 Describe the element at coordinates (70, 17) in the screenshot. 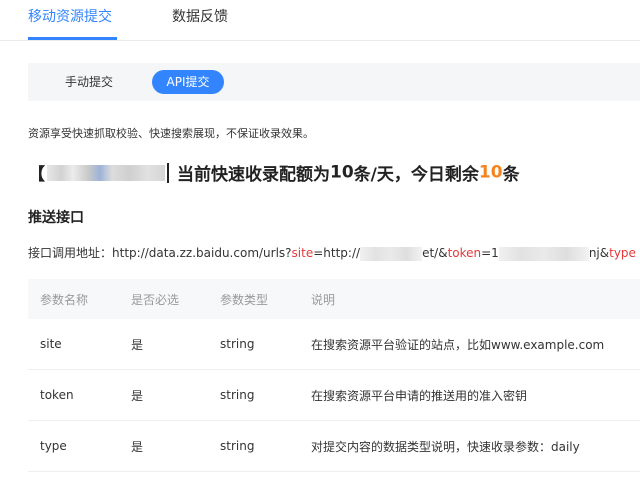

I see `tab-mobile-resource-submit: 移动资源提交` at that location.